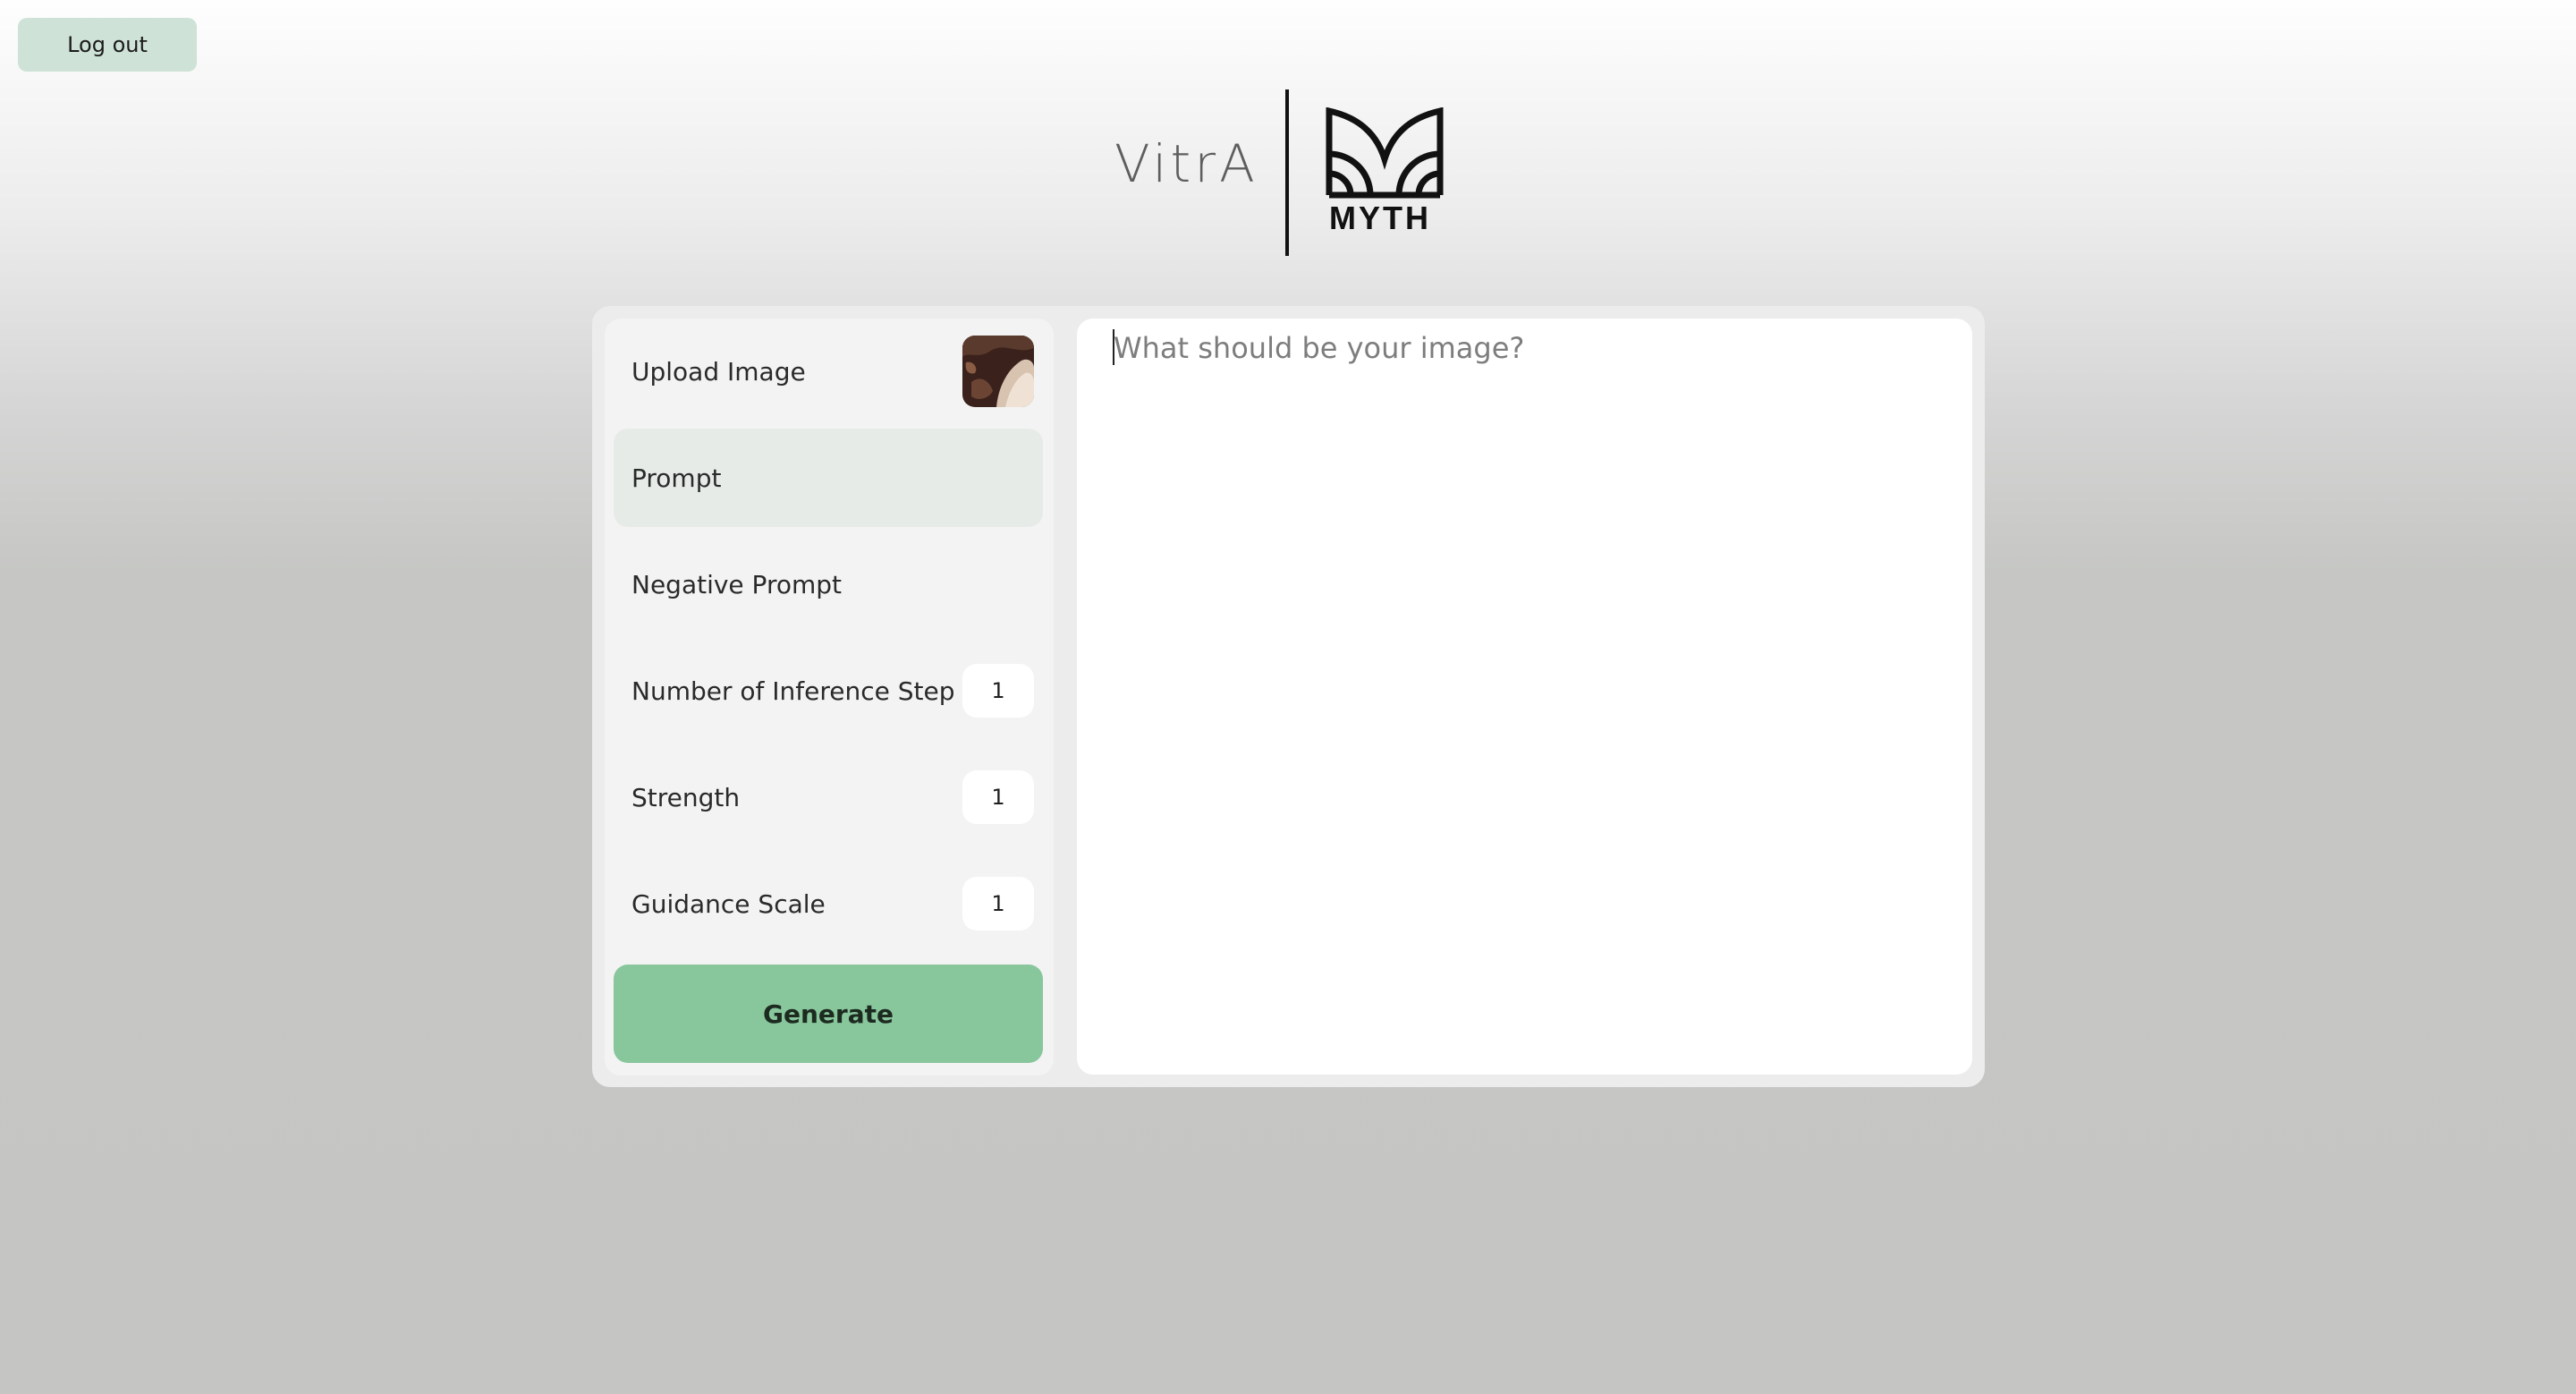 This screenshot has width=2576, height=1394. I want to click on myth-wordmark: MYTH, so click(1380, 218).